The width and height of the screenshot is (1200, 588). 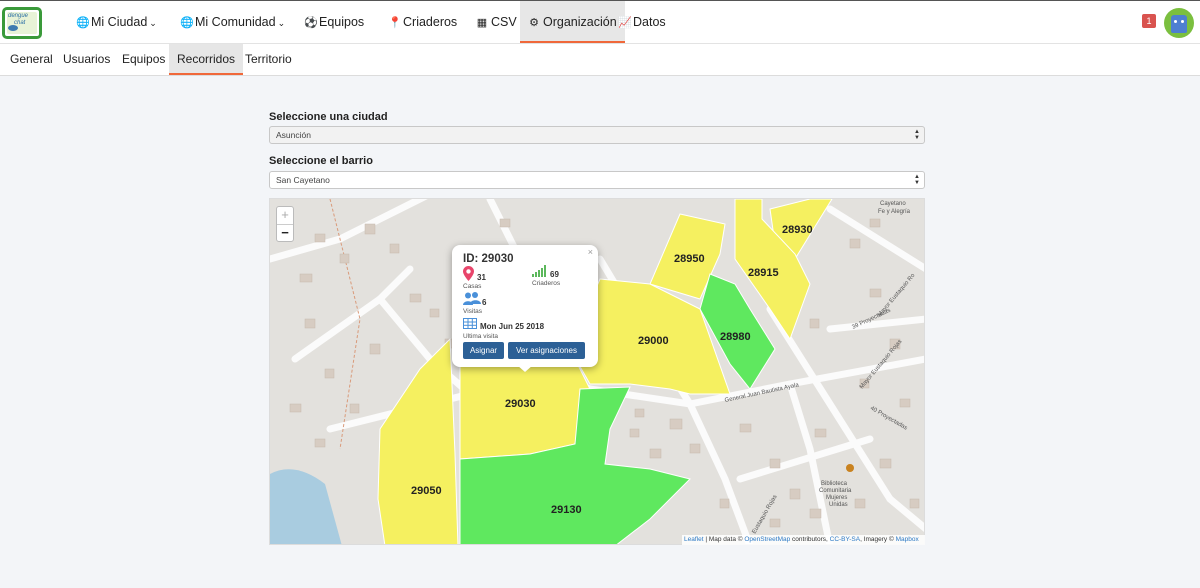 What do you see at coordinates (483, 350) in the screenshot?
I see `asignar-button: Asignar` at bounding box center [483, 350].